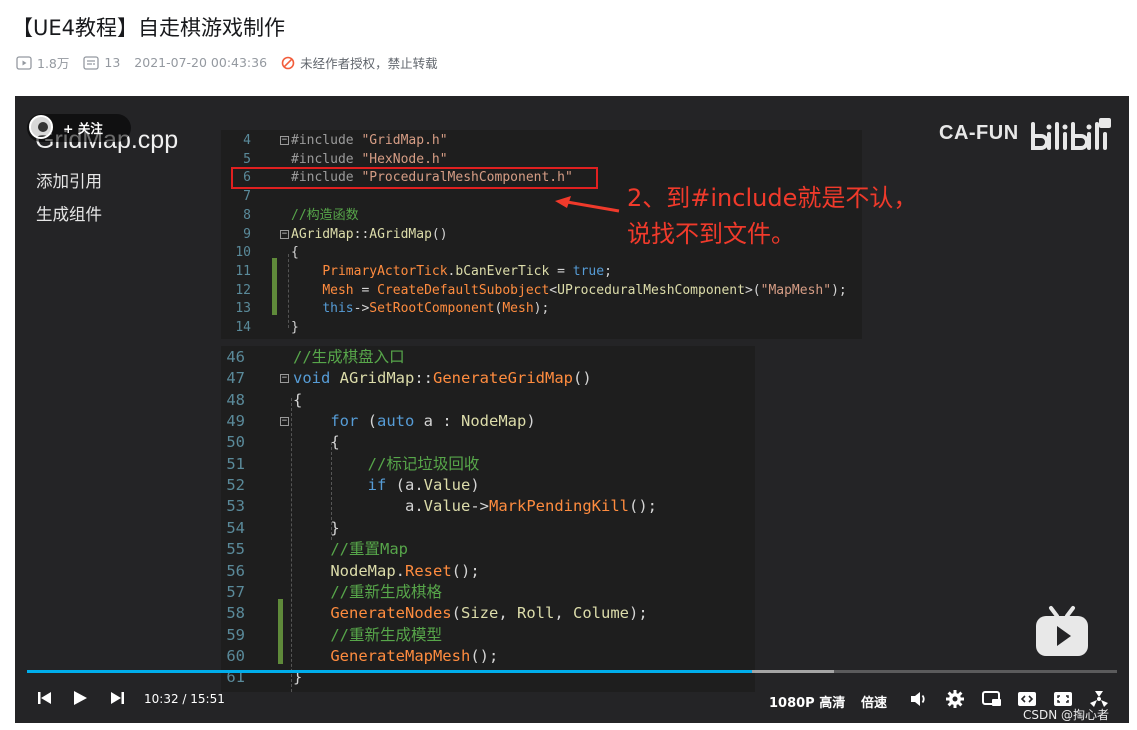  I want to click on play-count-icon, so click(24, 62).